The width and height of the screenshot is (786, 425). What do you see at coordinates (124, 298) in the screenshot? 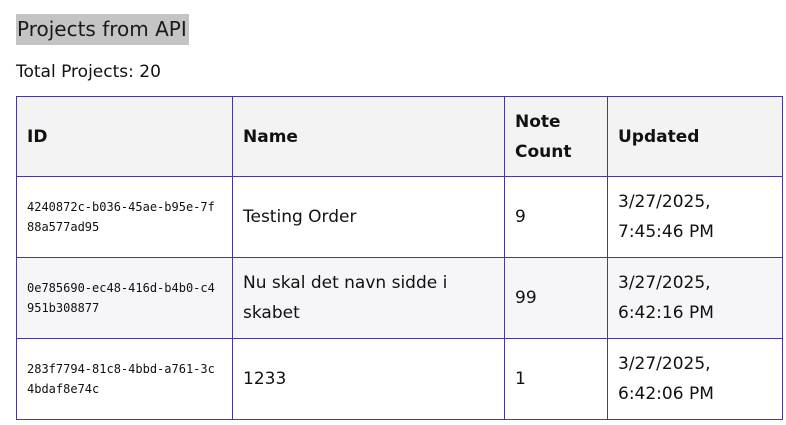
I see `project-id-cell: 0e785690-ec48-416d-b4b0-c4951b308877` at bounding box center [124, 298].